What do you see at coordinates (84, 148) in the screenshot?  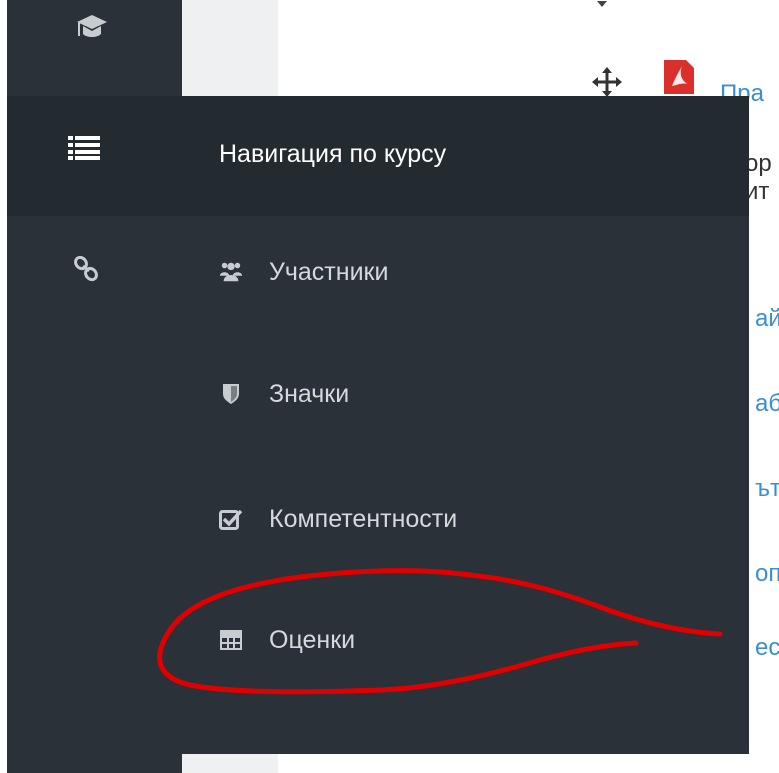 I see `list-icon` at bounding box center [84, 148].